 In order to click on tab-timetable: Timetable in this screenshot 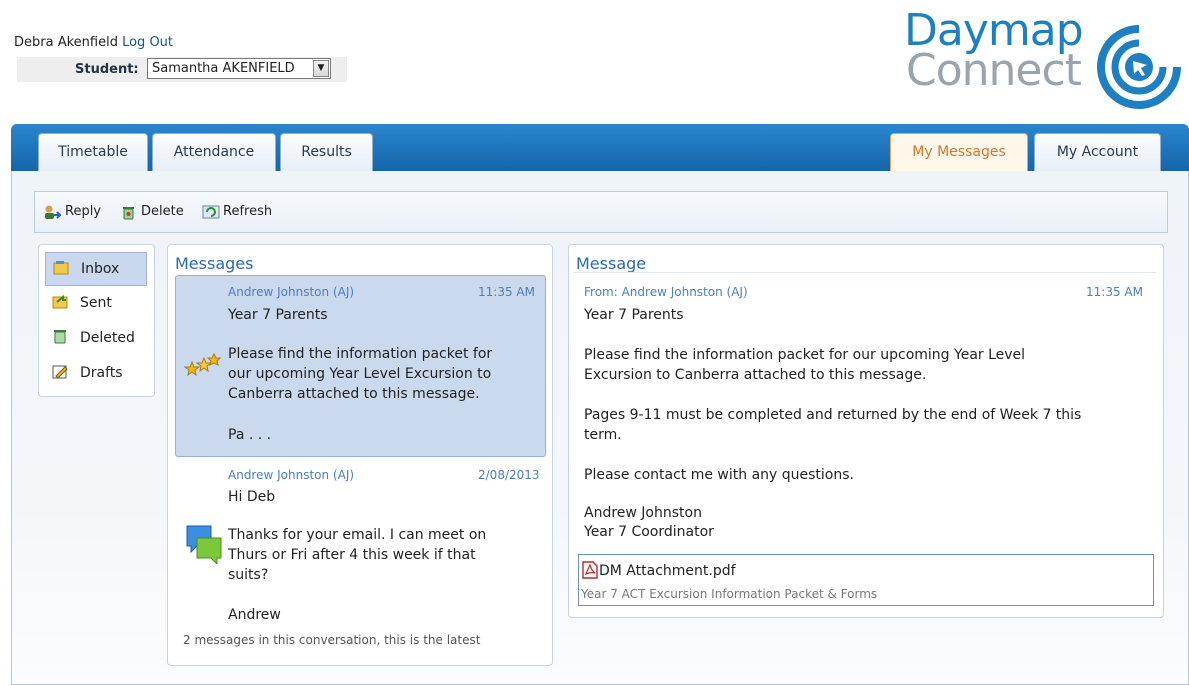, I will do `click(93, 152)`.